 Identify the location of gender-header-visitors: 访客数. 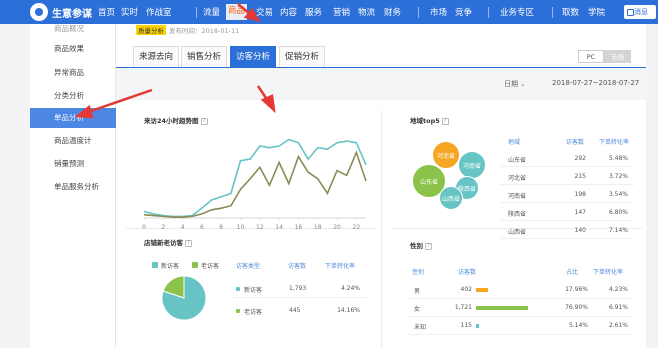
(467, 272).